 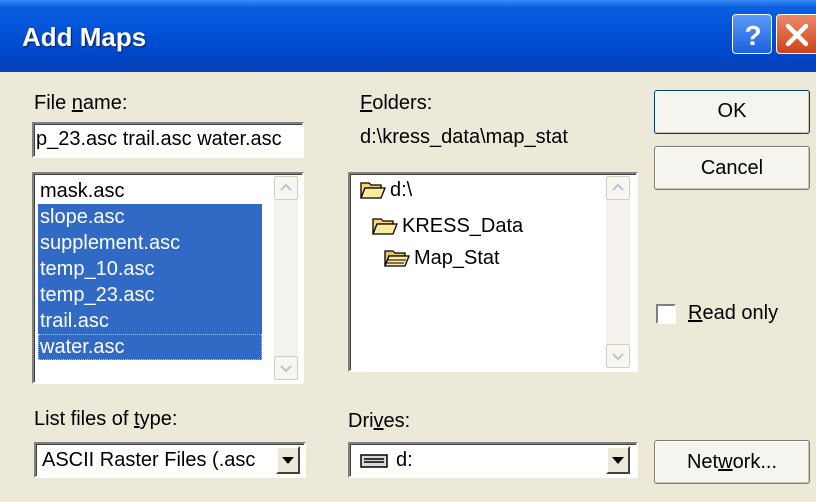 What do you see at coordinates (404, 460) in the screenshot?
I see `drives-value: d:` at bounding box center [404, 460].